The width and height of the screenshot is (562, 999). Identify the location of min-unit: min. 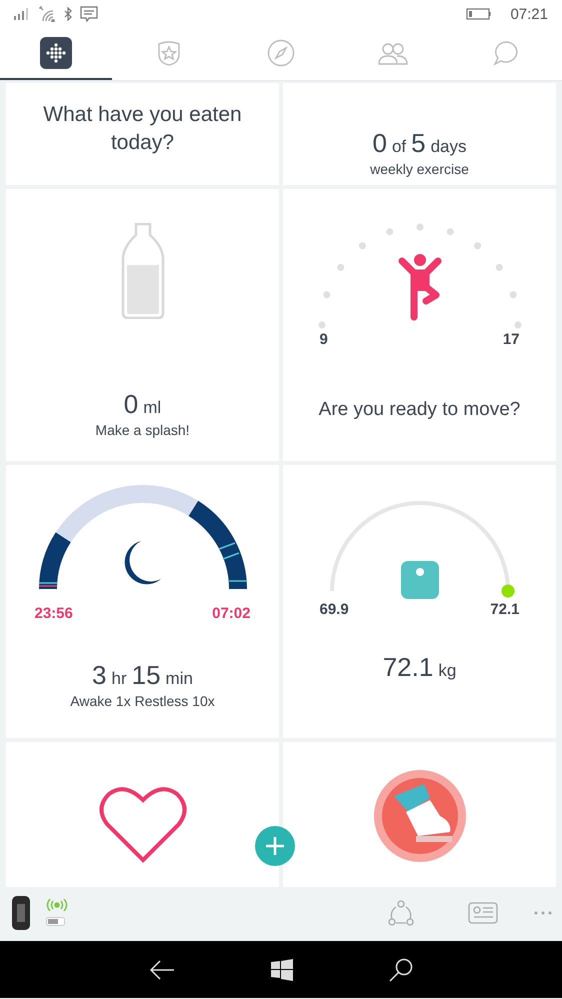
(179, 679).